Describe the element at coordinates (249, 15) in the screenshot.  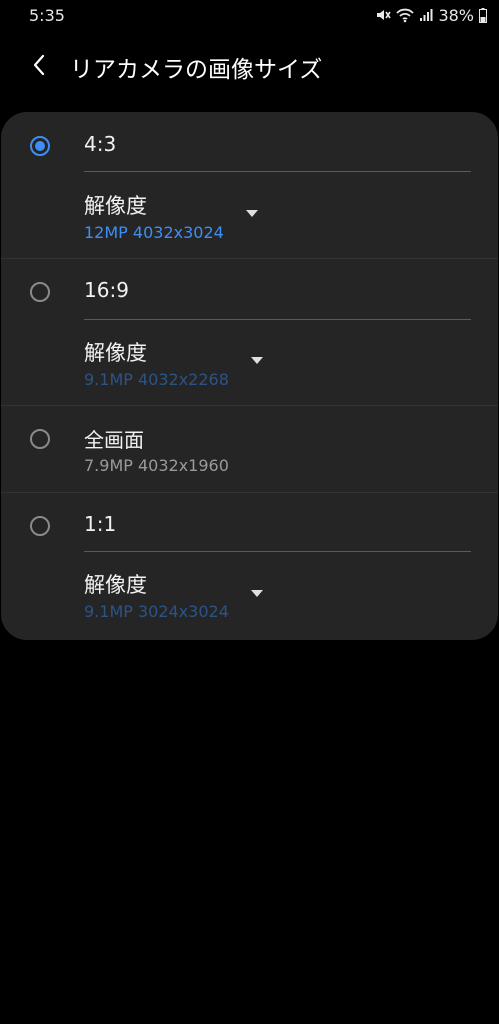
I see `status-bar: 5:35 38%` at that location.